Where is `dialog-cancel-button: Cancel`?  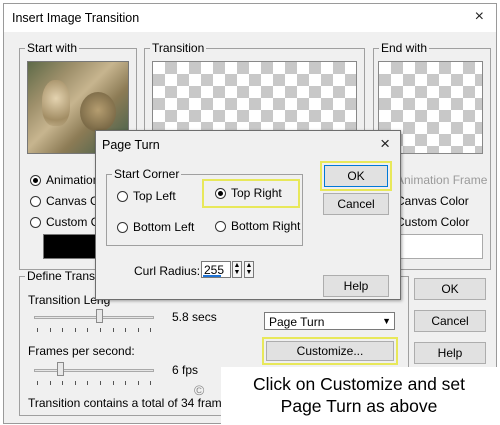 dialog-cancel-button: Cancel is located at coordinates (356, 204).